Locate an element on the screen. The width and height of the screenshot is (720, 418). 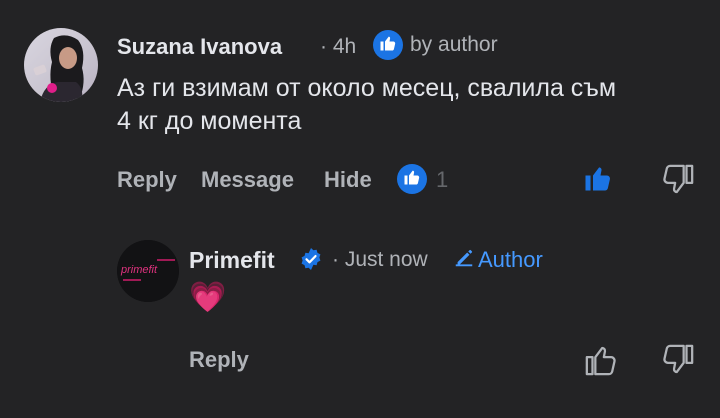
comment-timestamp: · 4h is located at coordinates (338, 47).